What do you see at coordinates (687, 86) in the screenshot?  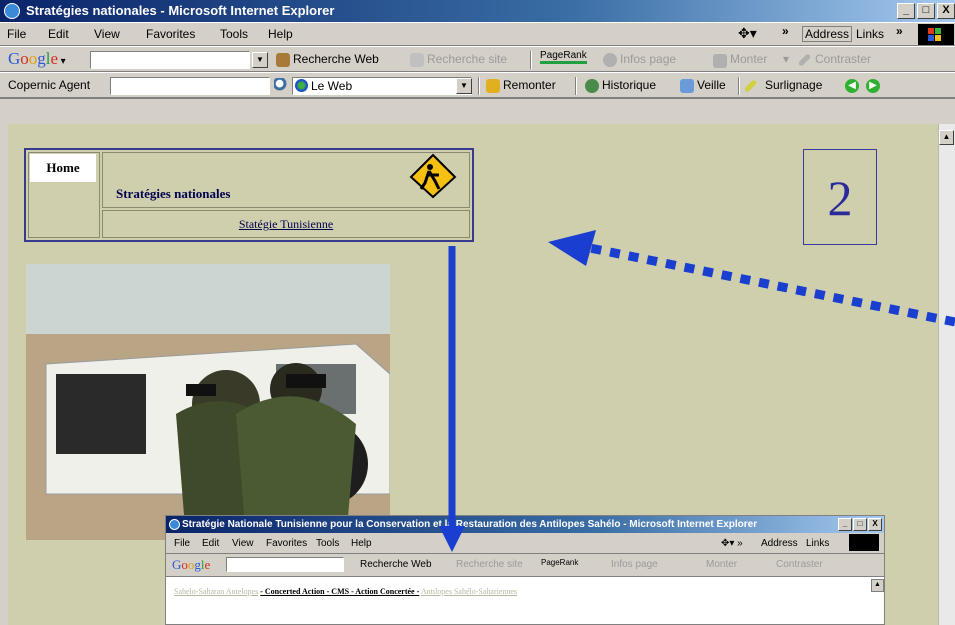 I see `watch-icon` at bounding box center [687, 86].